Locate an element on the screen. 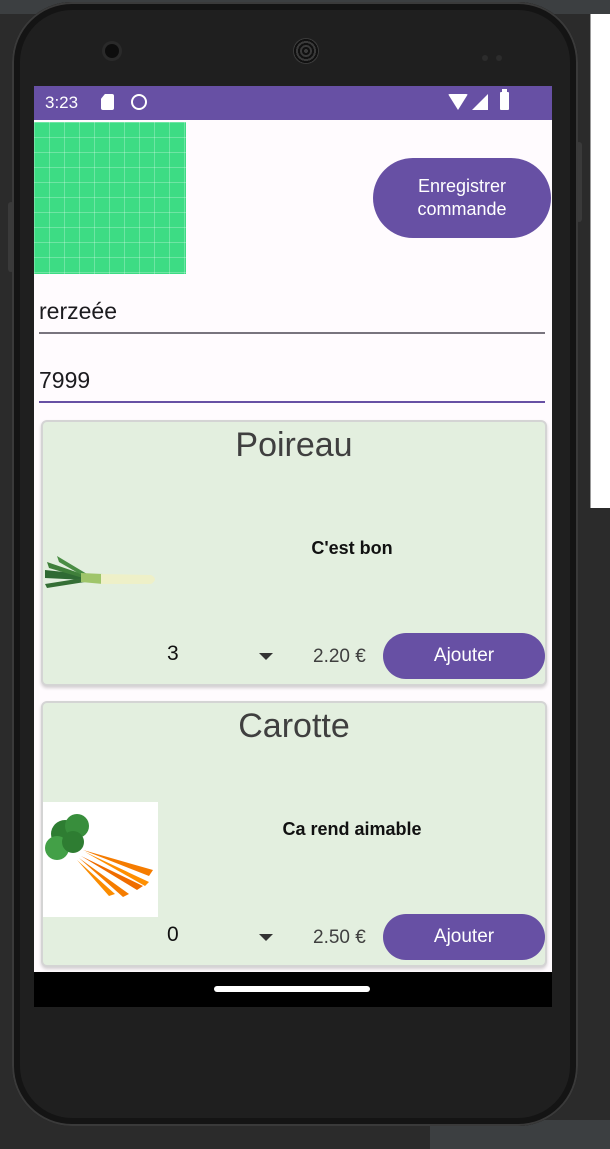  navigation-bar is located at coordinates (293, 989).